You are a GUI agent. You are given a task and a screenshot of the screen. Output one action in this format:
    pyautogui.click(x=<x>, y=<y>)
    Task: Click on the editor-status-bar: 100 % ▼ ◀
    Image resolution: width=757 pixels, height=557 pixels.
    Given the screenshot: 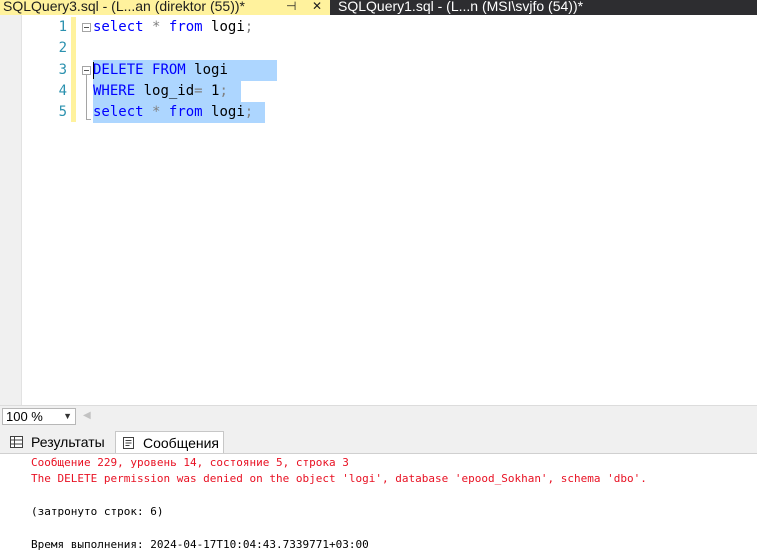 What is the action you would take?
    pyautogui.click(x=378, y=416)
    